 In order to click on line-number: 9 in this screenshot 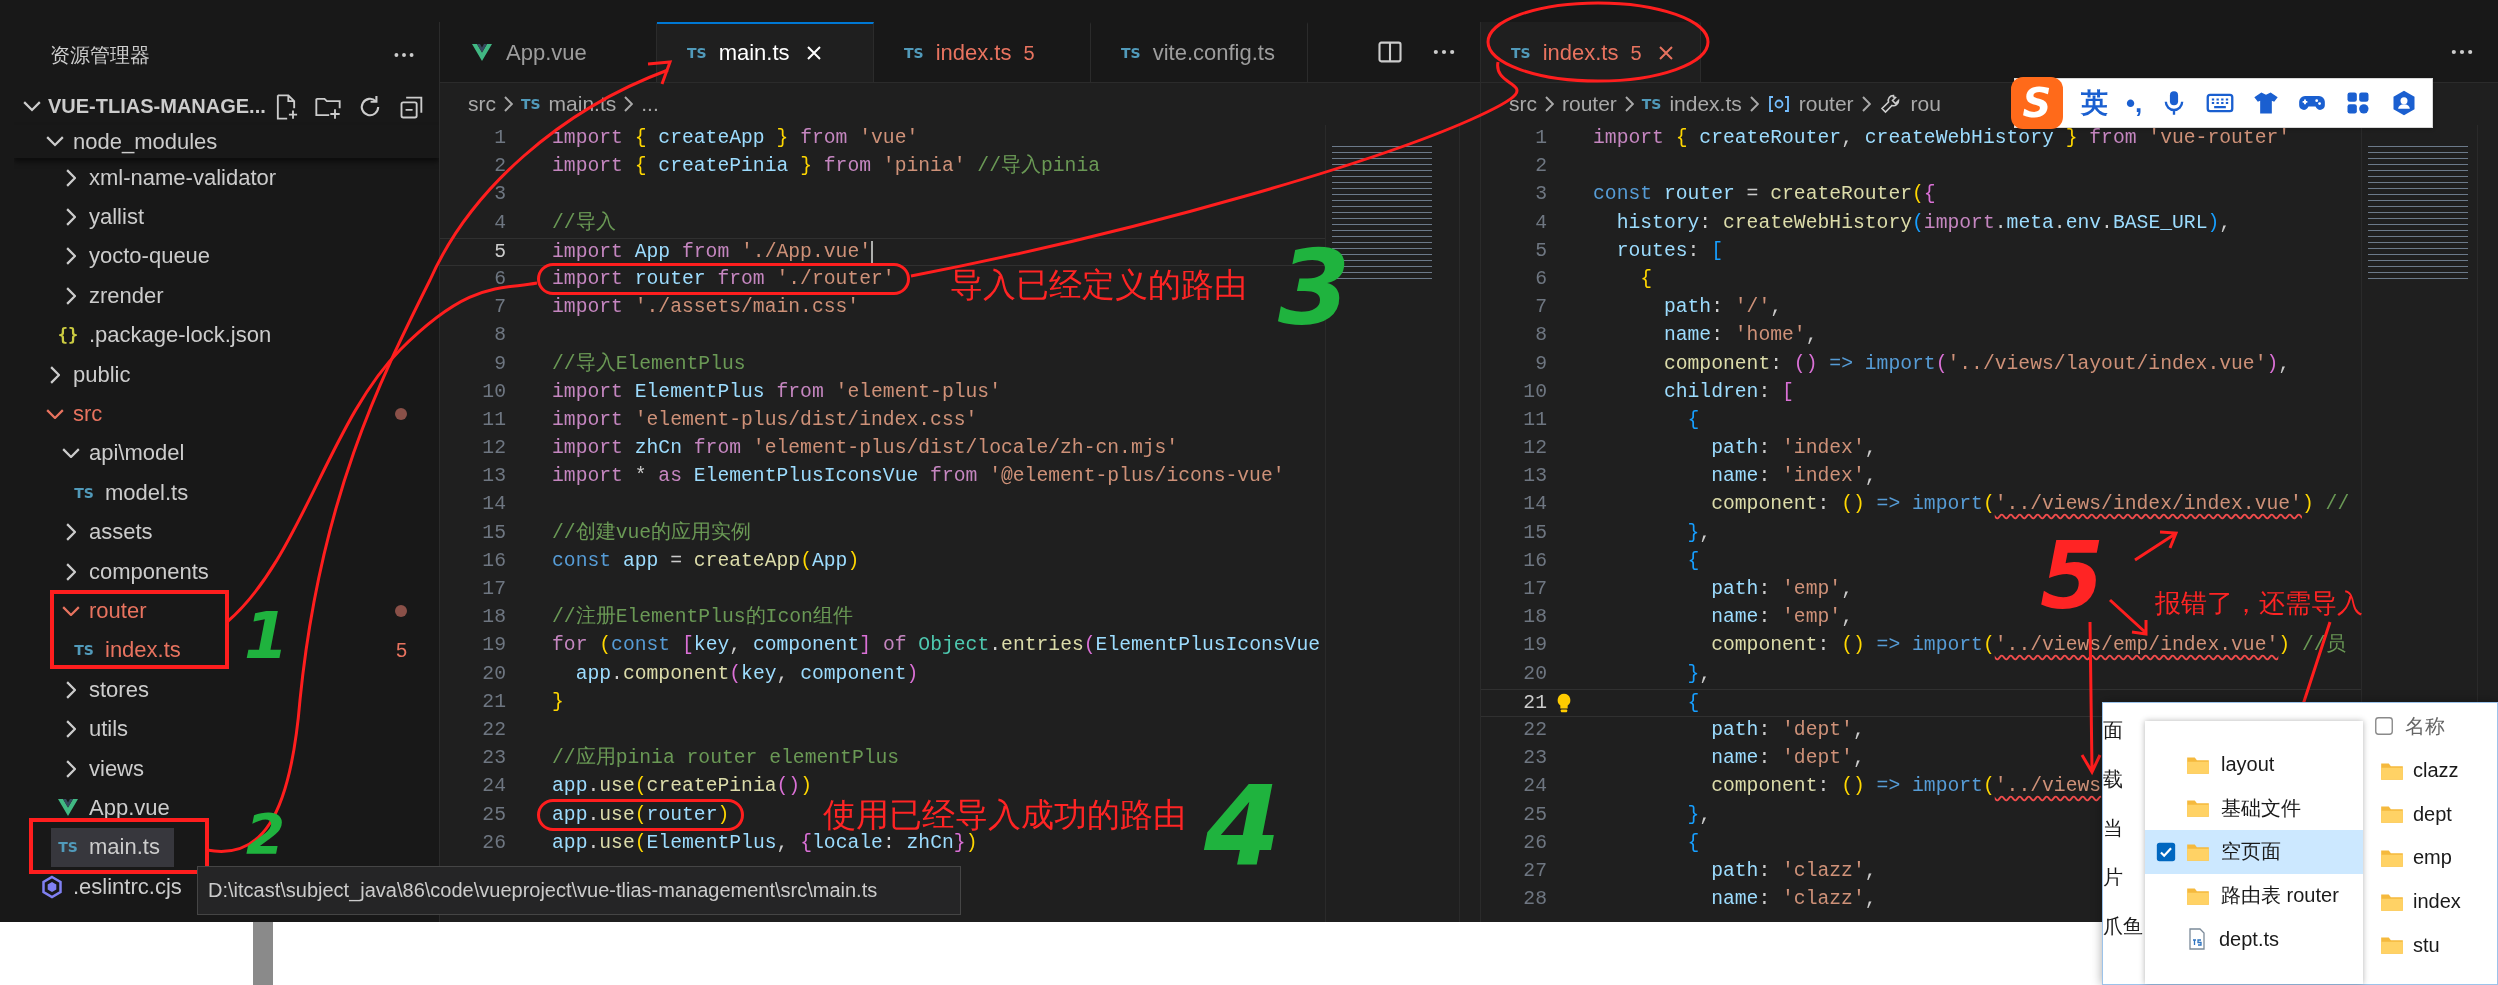, I will do `click(499, 364)`.